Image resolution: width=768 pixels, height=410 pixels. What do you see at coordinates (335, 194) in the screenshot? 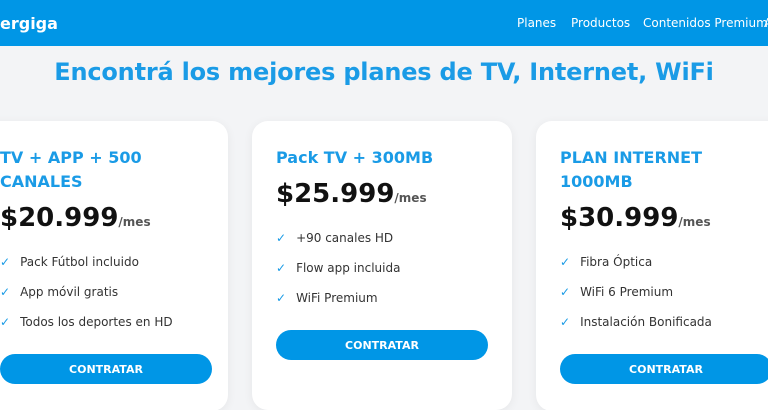
I see `price-amount: $25.999` at bounding box center [335, 194].